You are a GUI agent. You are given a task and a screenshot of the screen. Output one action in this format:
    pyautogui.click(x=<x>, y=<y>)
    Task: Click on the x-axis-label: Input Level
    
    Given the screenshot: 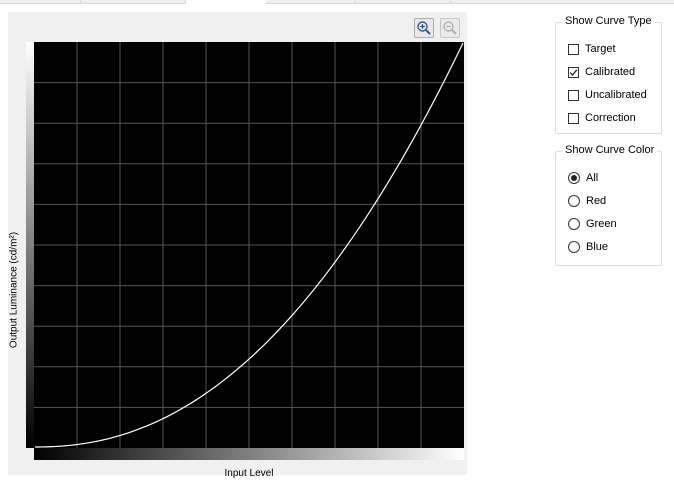 What is the action you would take?
    pyautogui.click(x=249, y=473)
    